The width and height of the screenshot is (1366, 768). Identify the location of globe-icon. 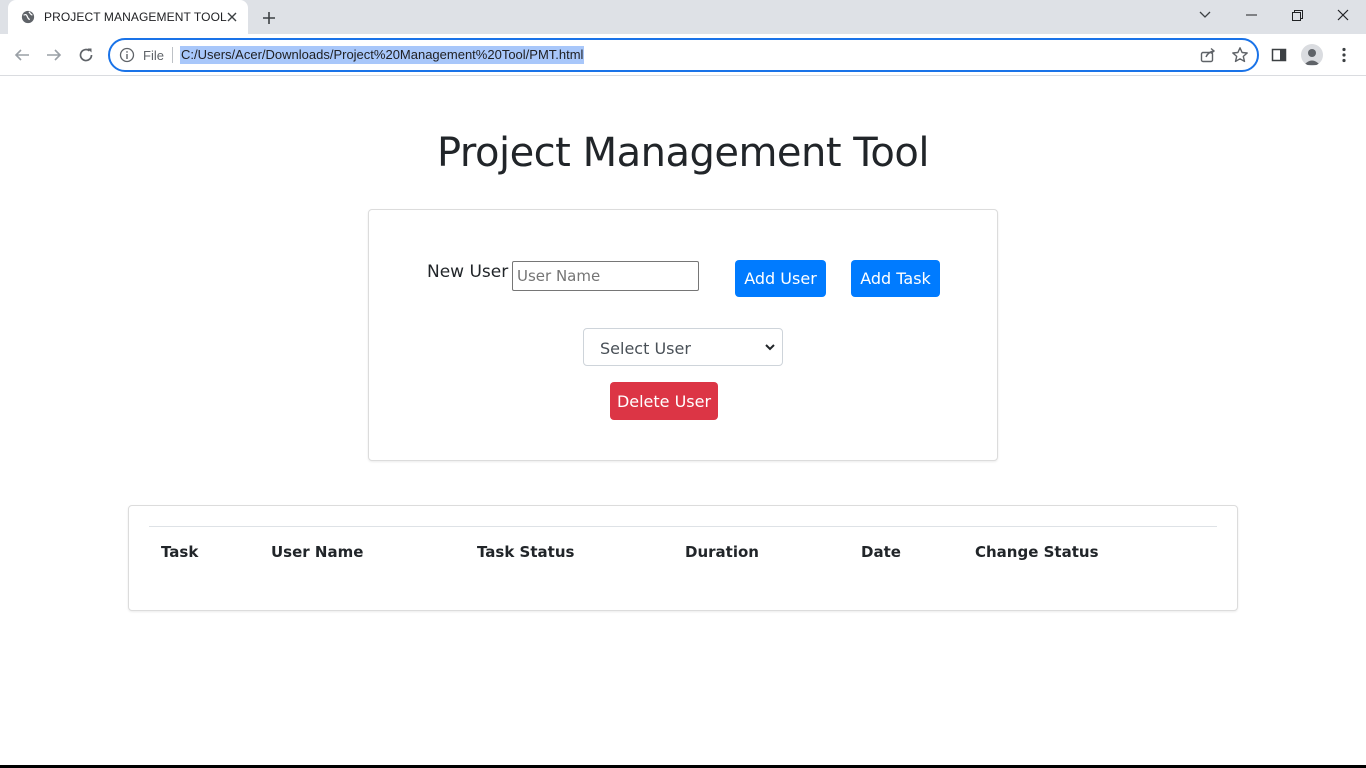
(28, 17).